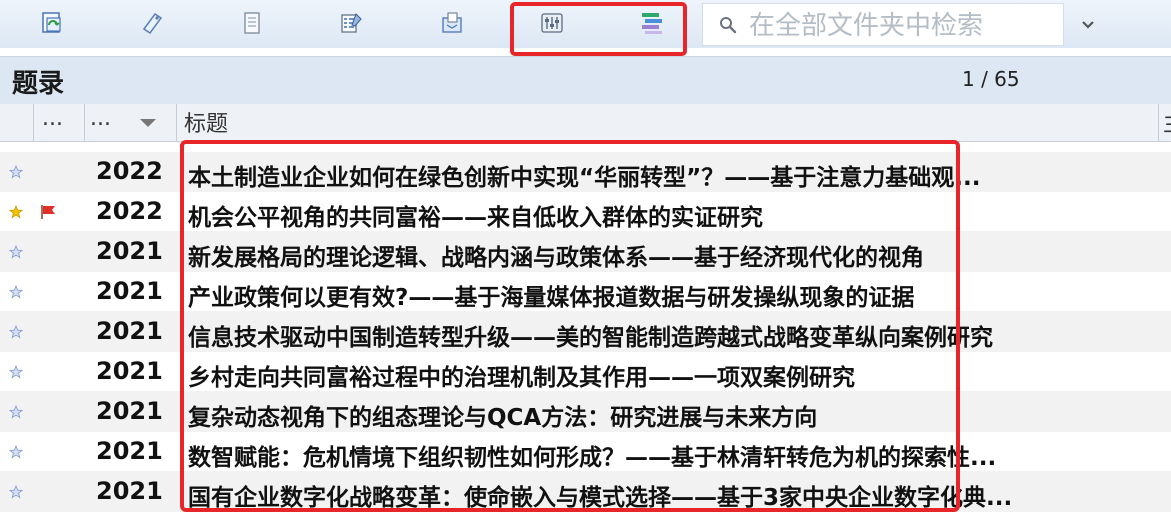 Image resolution: width=1171 pixels, height=515 pixels. I want to click on document-icon, so click(252, 23).